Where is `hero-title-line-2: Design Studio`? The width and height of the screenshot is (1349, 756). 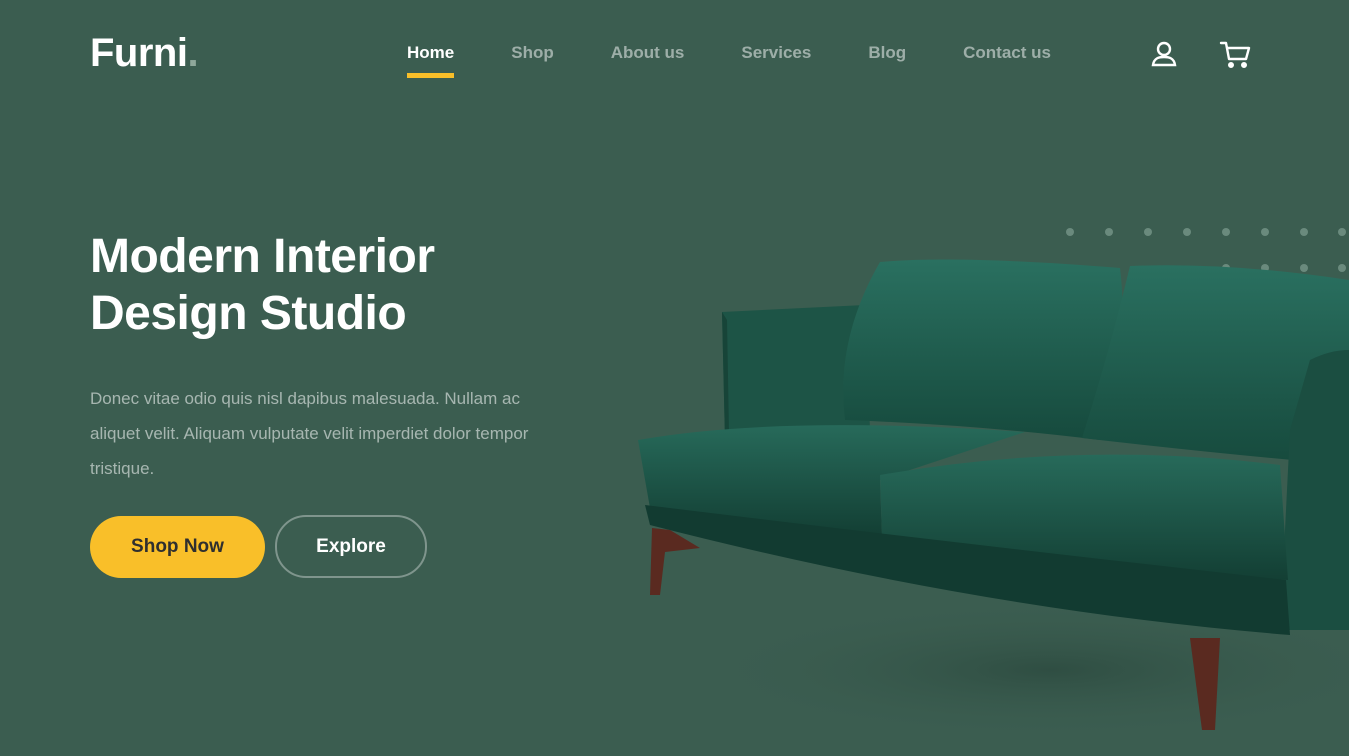 hero-title-line-2: Design Studio is located at coordinates (248, 313).